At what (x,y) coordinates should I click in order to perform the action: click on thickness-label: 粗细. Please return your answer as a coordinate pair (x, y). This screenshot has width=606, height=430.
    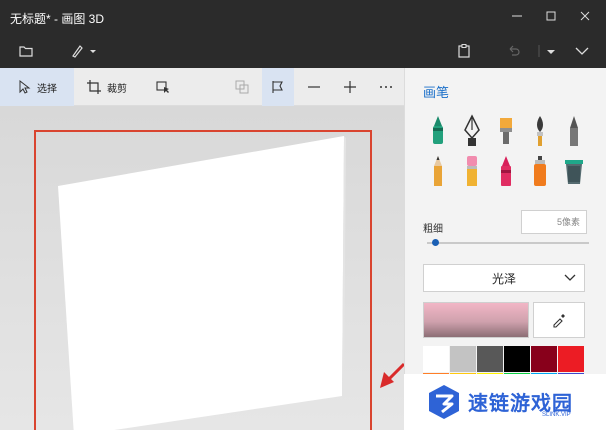
    Looking at the image, I should click on (433, 229).